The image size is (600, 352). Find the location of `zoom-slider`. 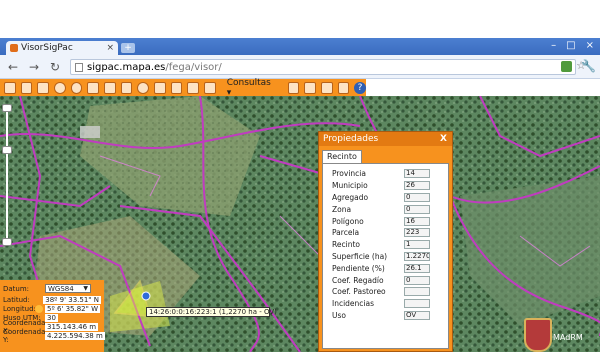

zoom-slider is located at coordinates (7, 175).